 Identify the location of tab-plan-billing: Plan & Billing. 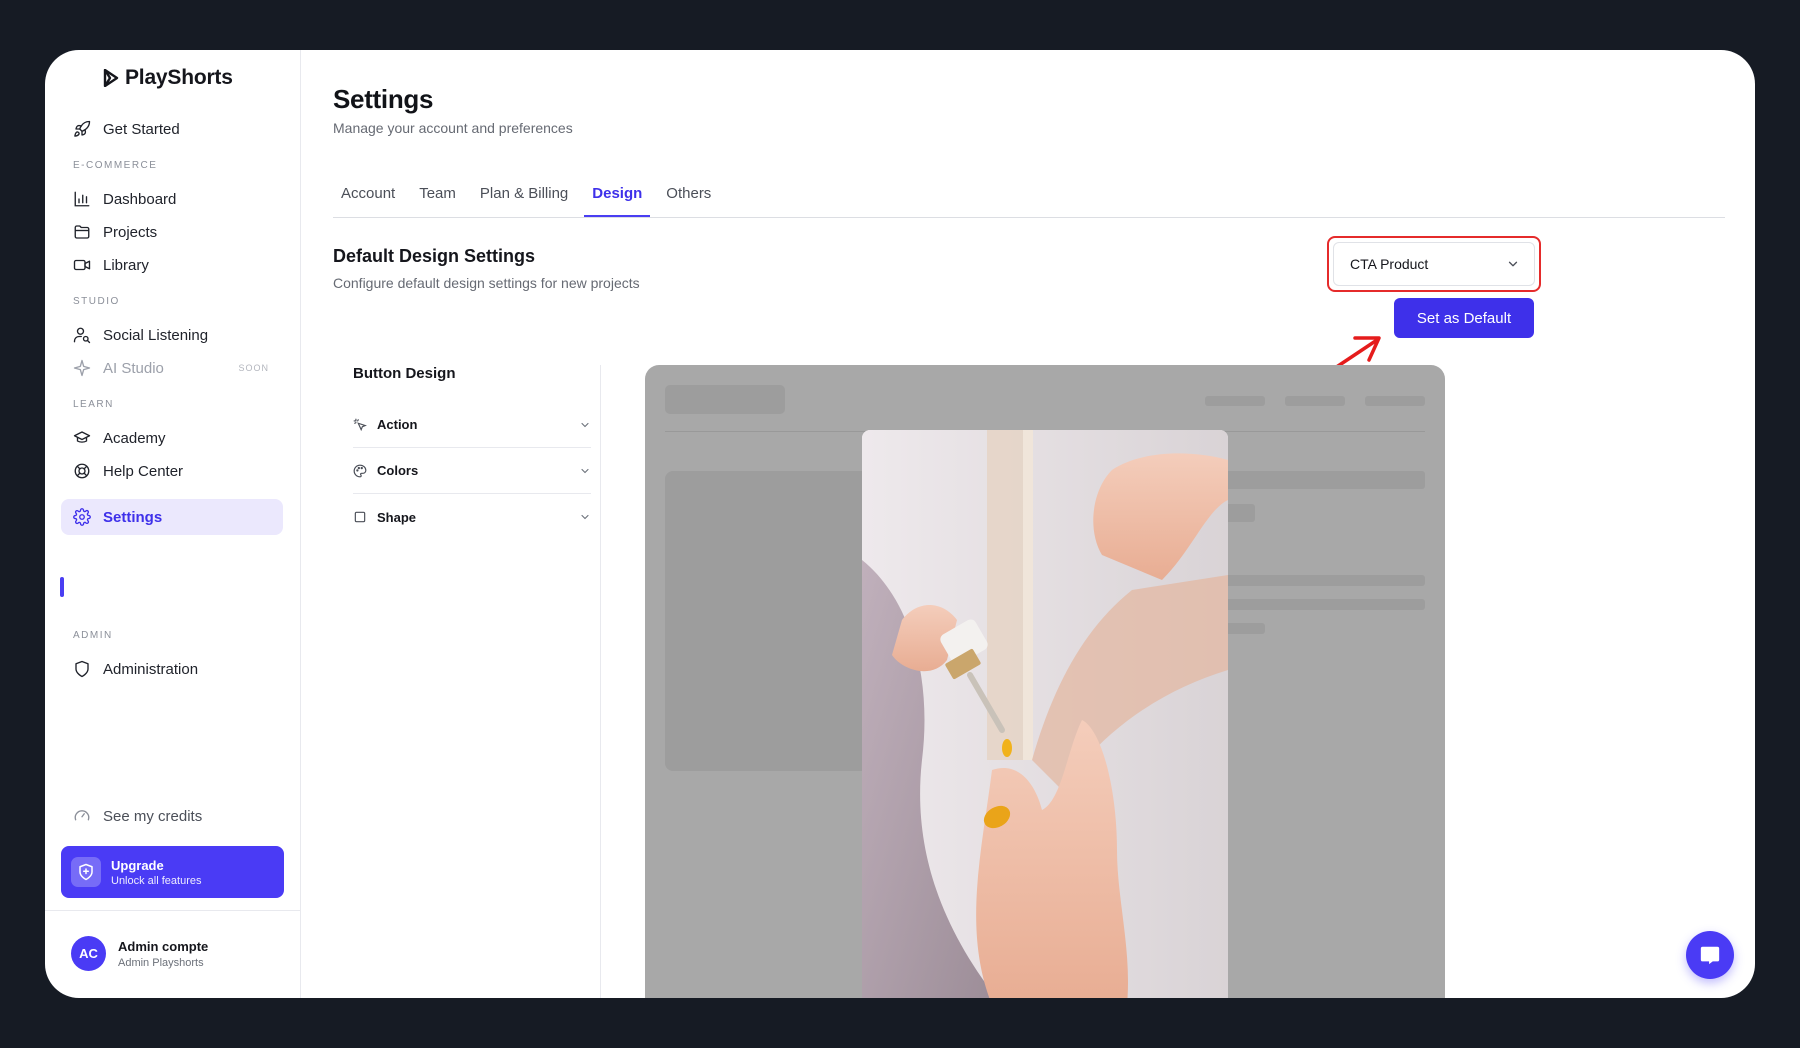
(524, 199).